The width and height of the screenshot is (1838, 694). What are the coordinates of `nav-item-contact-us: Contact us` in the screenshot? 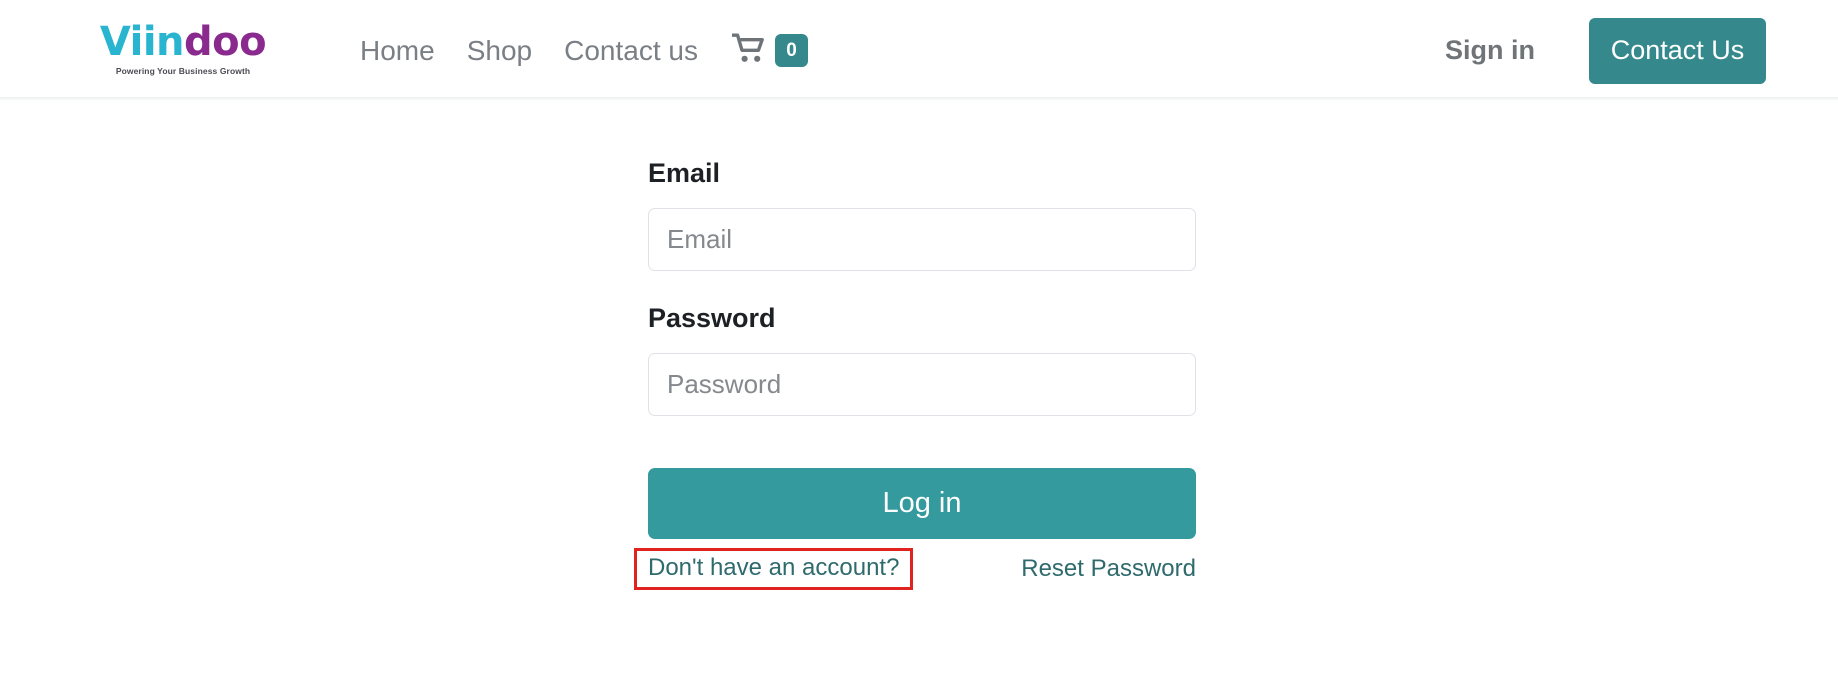 It's located at (631, 50).